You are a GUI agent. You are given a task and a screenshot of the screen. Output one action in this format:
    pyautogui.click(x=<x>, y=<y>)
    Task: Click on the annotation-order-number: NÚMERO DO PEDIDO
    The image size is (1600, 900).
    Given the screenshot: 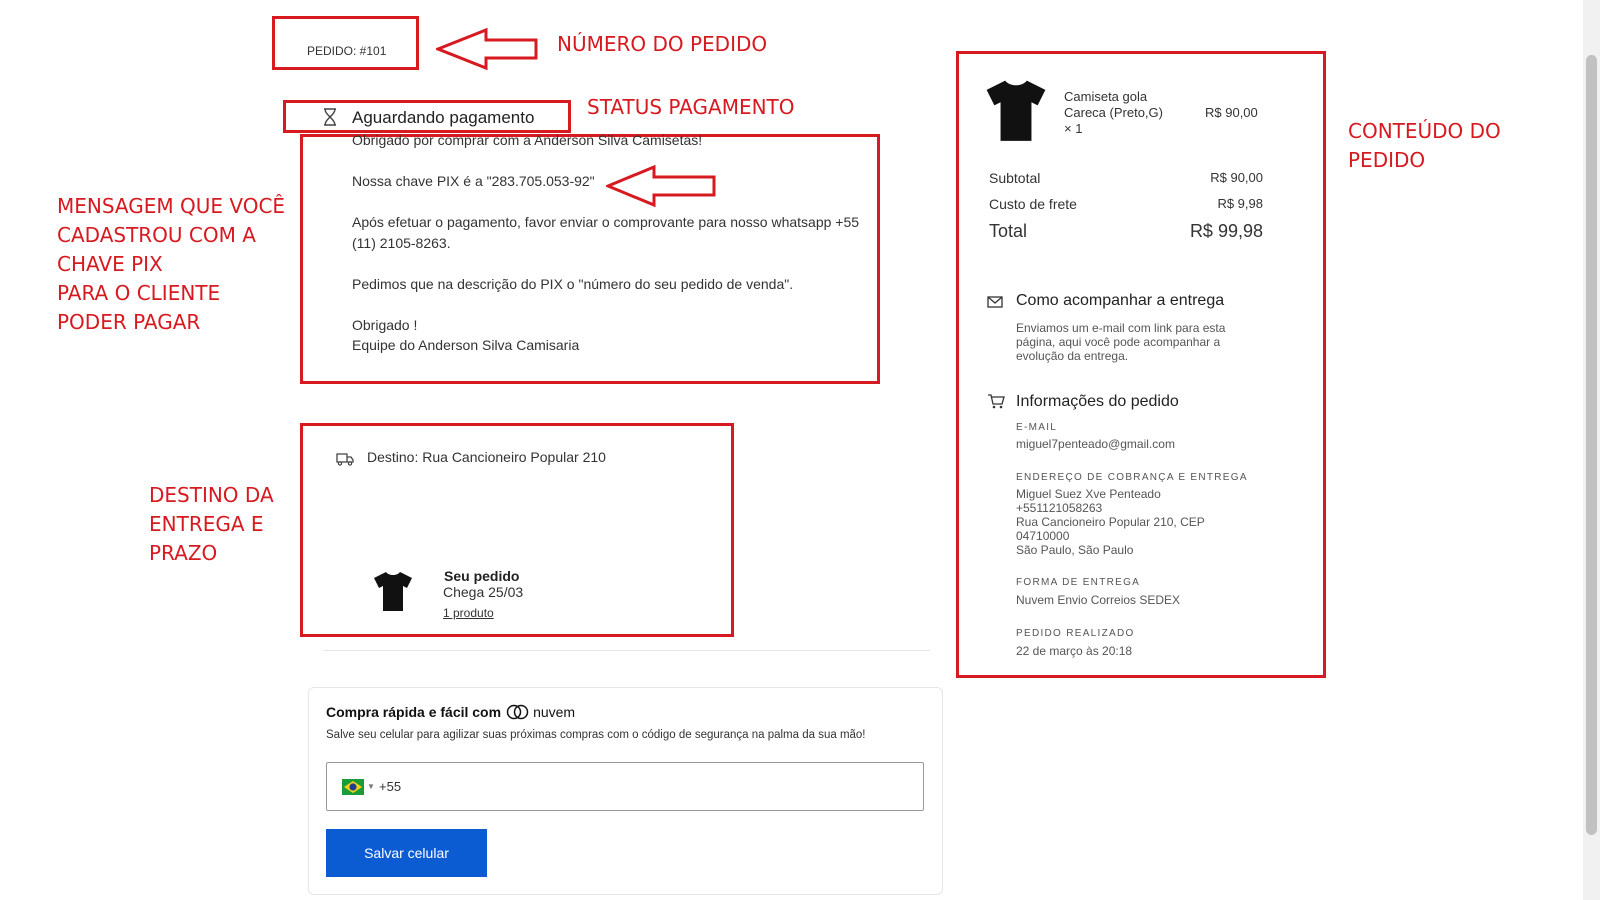 What is the action you would take?
    pyautogui.click(x=662, y=44)
    